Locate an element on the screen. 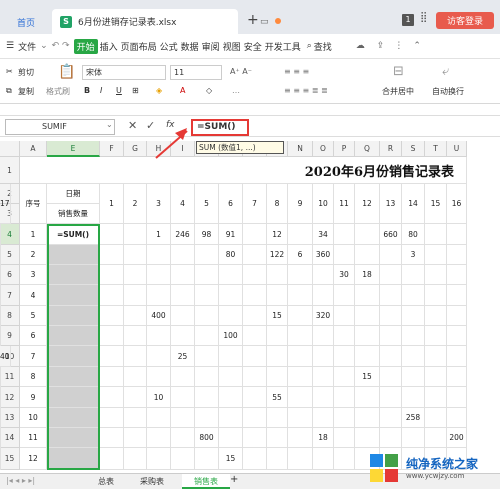 The image size is (500, 489). day-header: 14 is located at coordinates (413, 204).